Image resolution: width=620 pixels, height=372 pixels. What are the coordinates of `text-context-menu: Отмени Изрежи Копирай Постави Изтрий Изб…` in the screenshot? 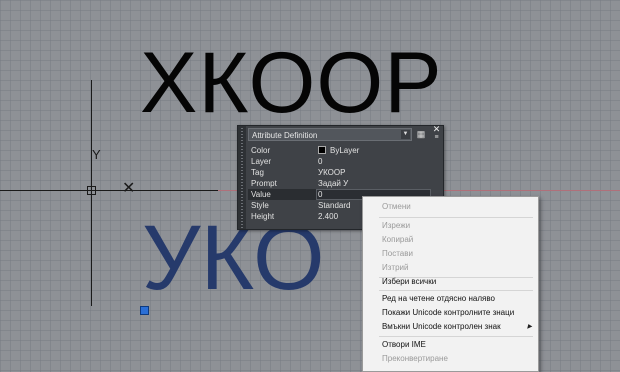 It's located at (450, 284).